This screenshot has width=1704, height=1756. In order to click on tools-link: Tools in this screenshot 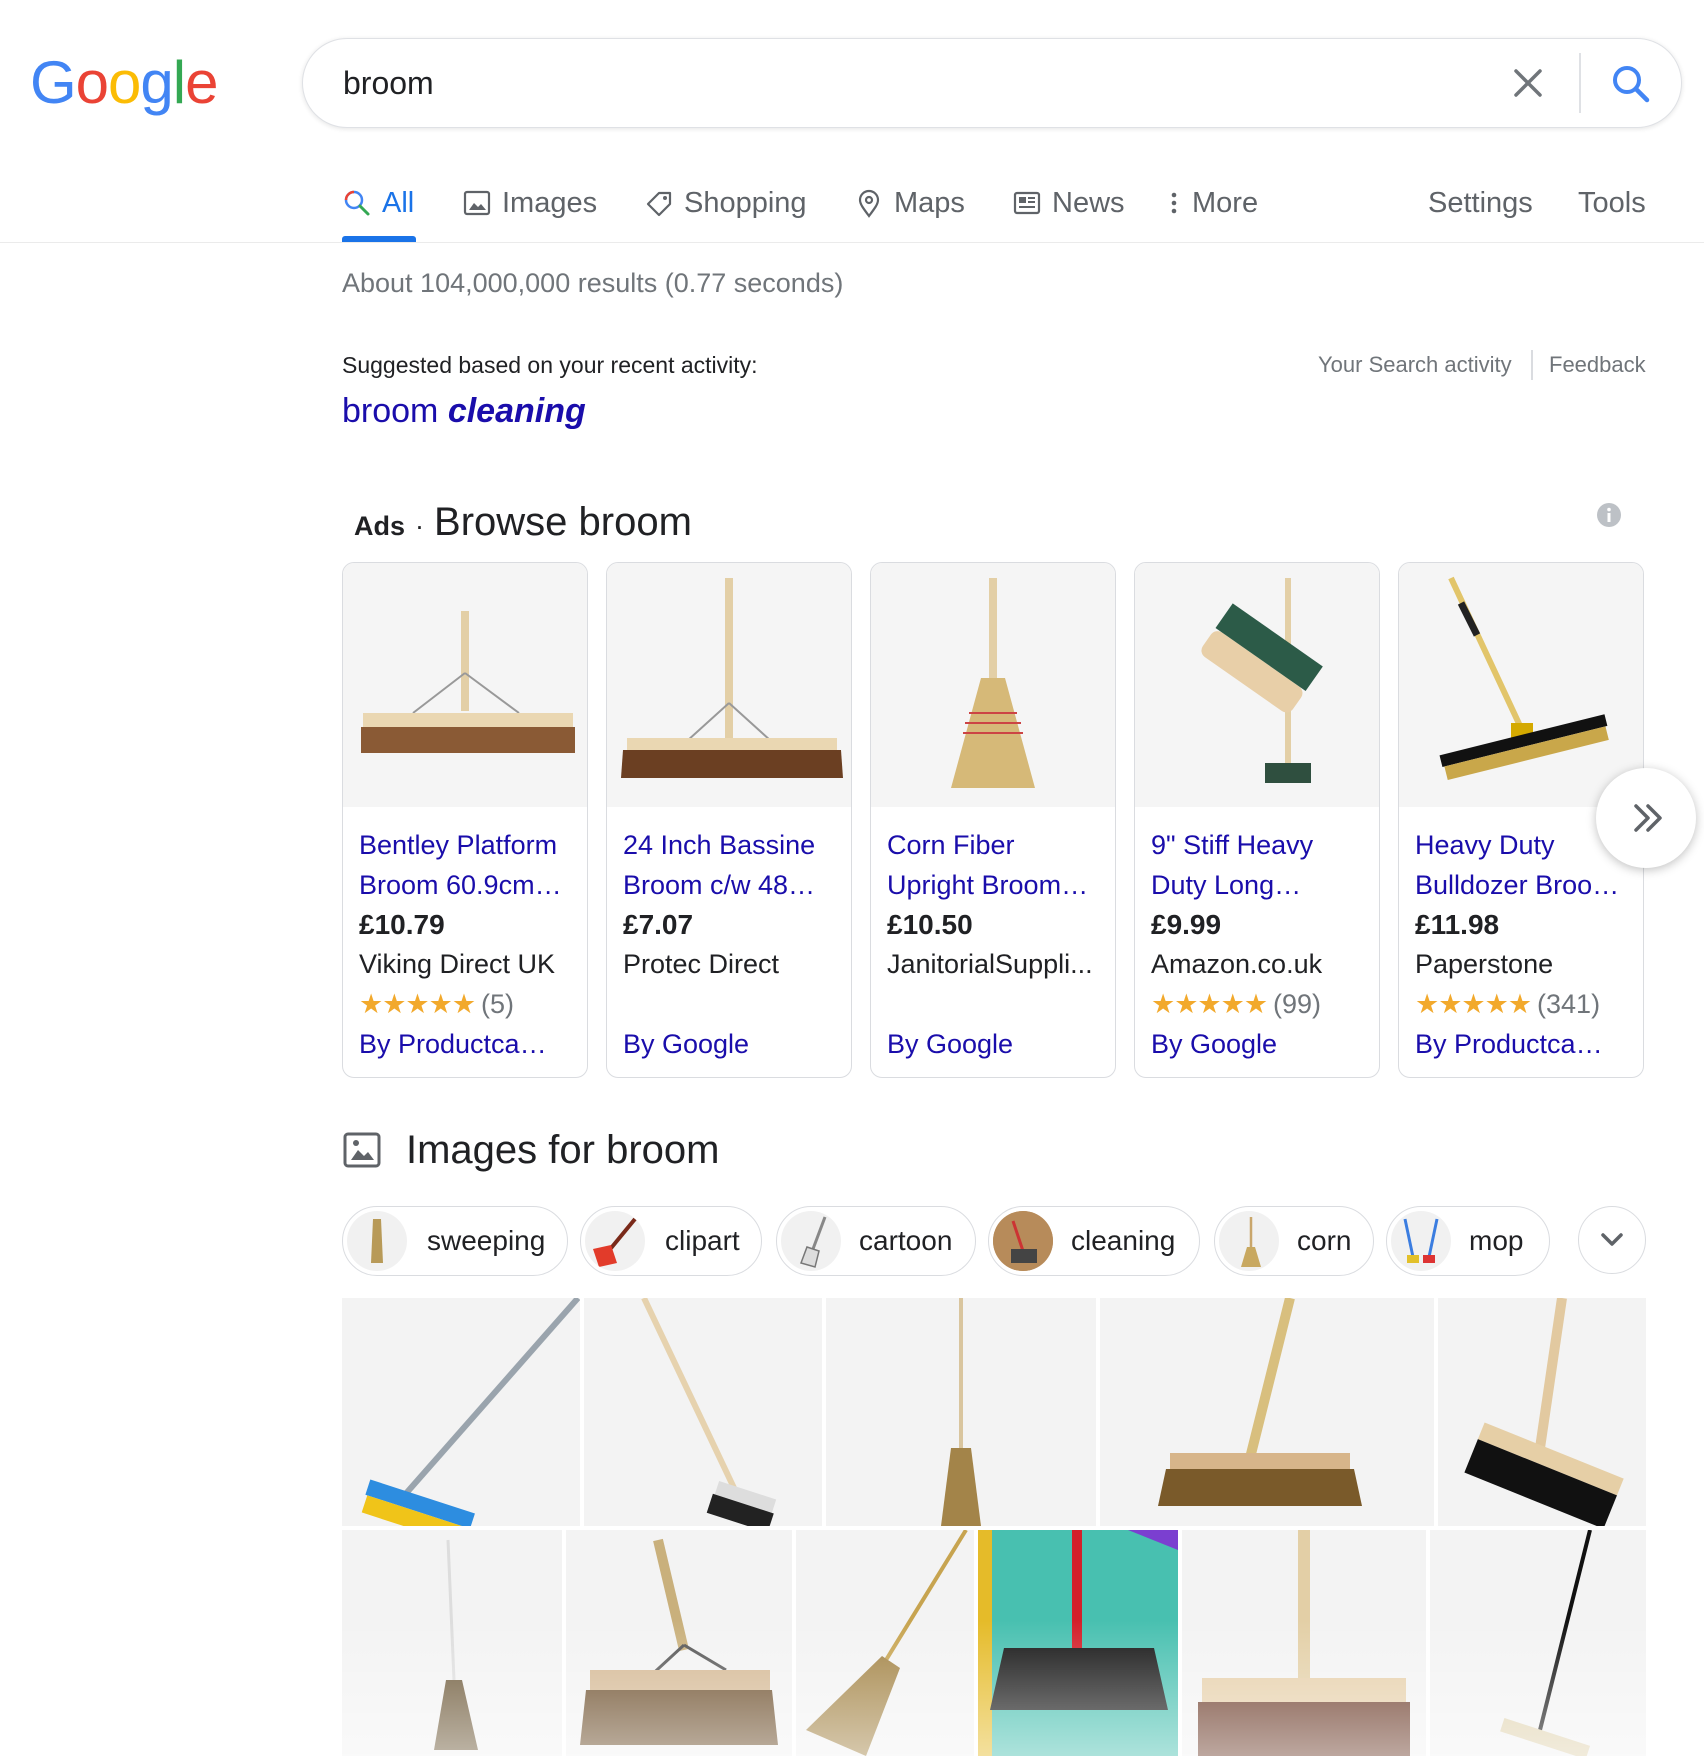, I will do `click(1612, 203)`.